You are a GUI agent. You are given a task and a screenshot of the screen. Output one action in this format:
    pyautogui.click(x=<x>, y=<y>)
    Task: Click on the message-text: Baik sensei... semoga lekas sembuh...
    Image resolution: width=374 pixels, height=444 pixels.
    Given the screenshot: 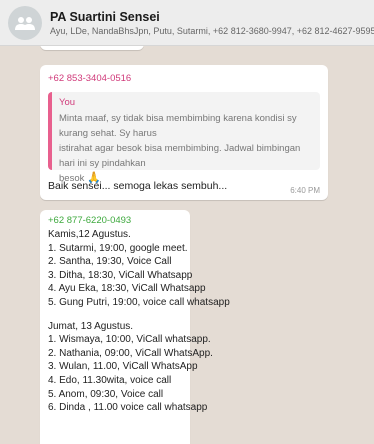 What is the action you would take?
    pyautogui.click(x=138, y=186)
    